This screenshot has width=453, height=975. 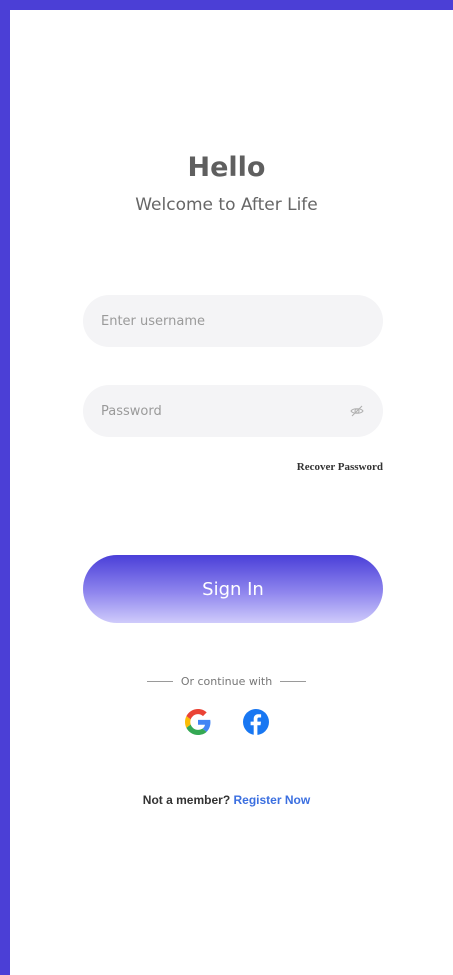 I want to click on divider-line-left, so click(x=159, y=681).